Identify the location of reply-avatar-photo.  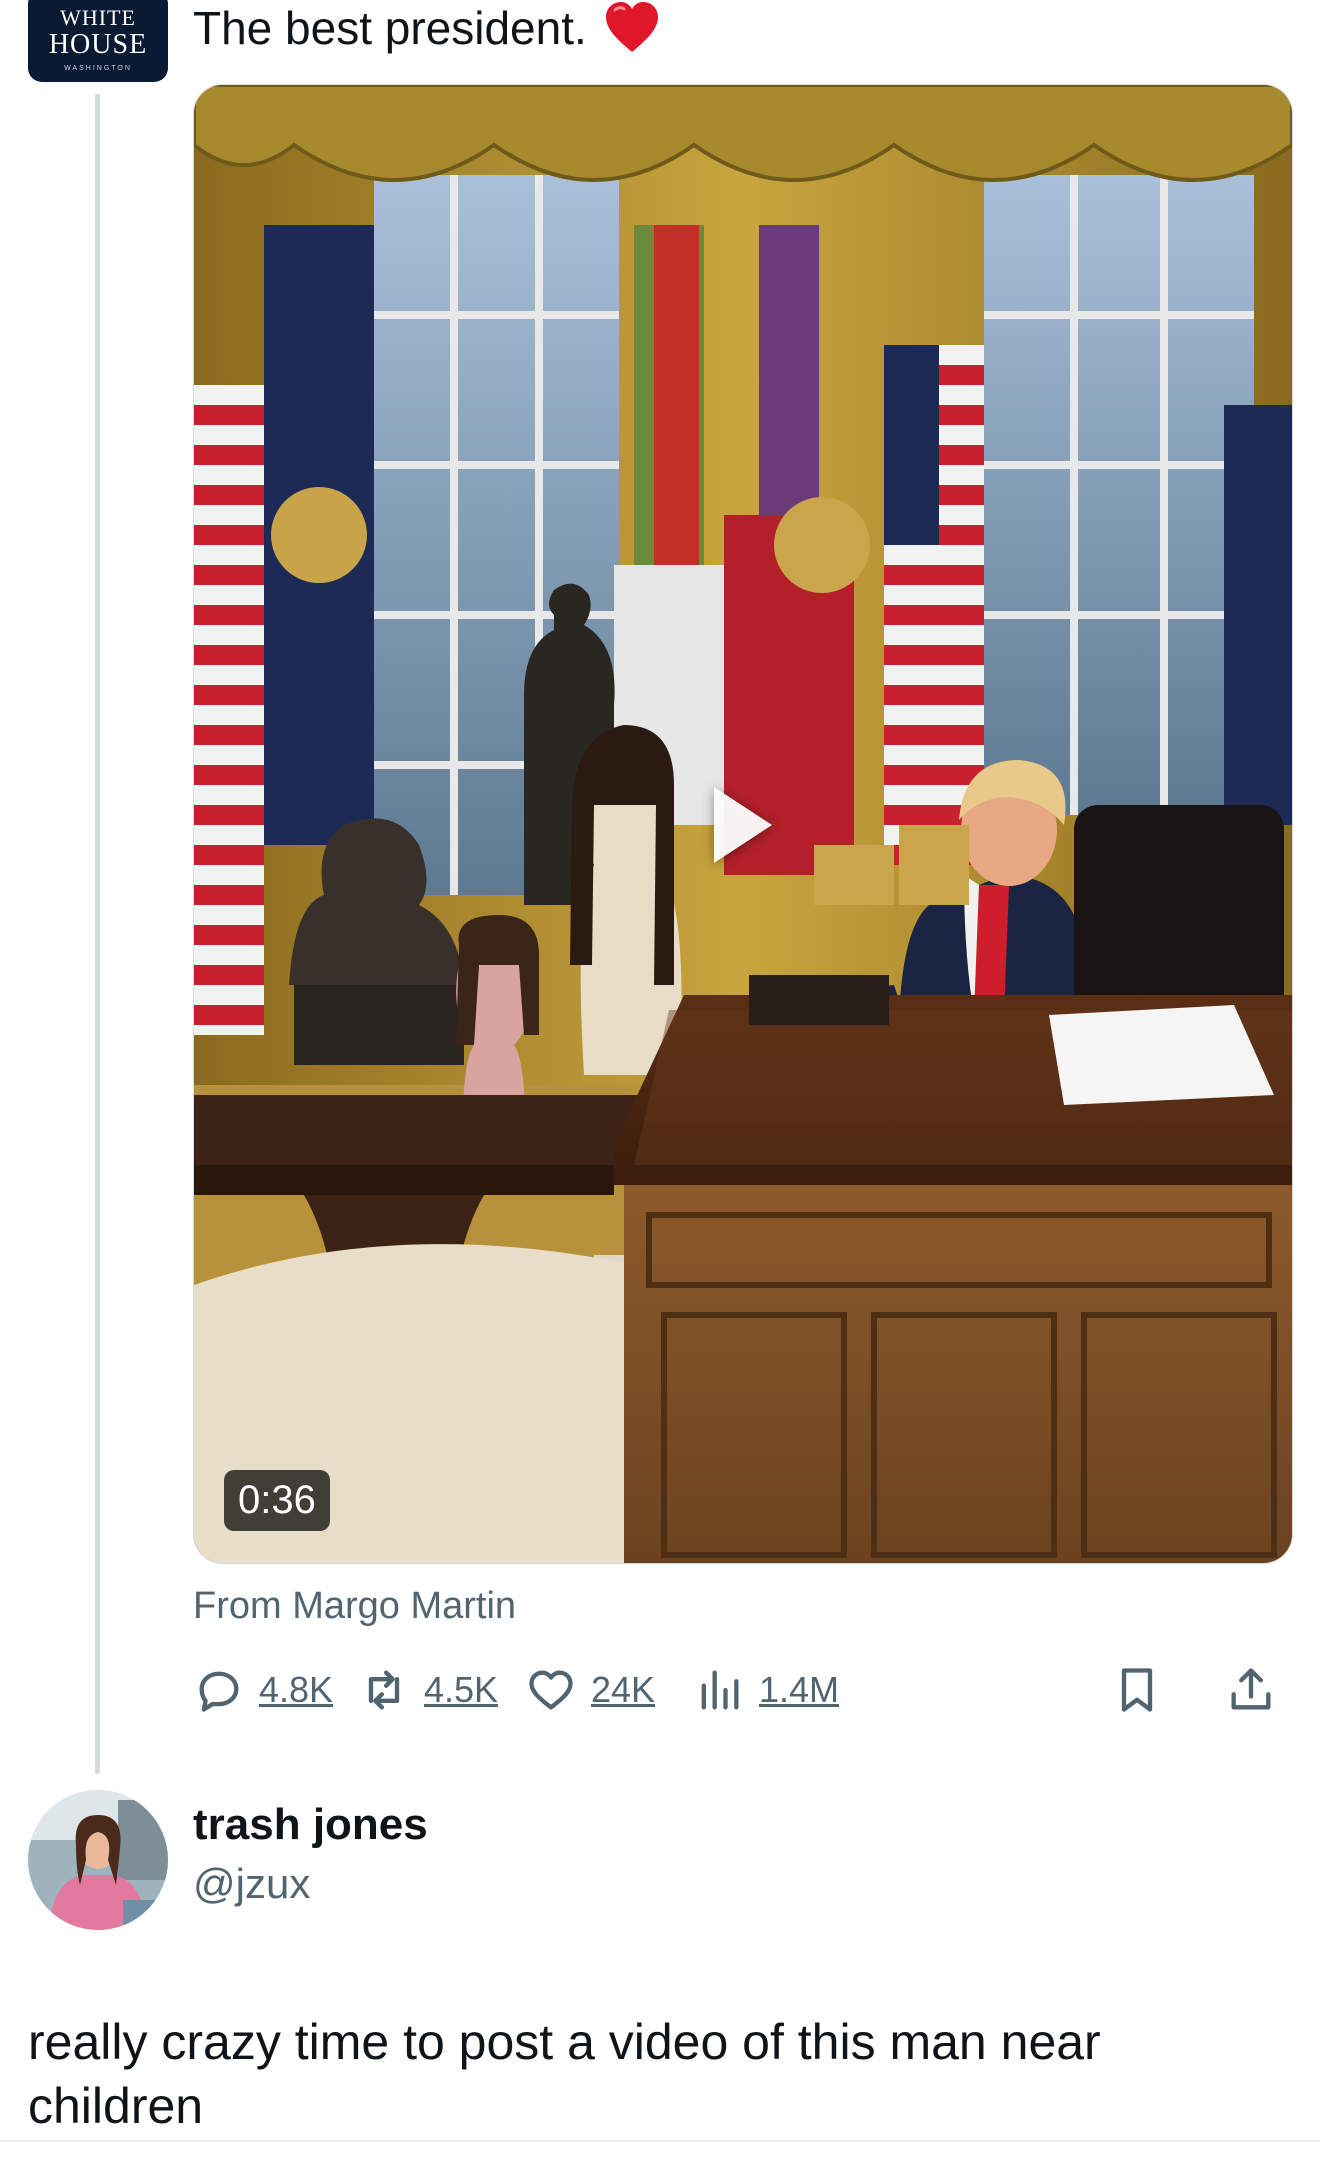
(98, 1860).